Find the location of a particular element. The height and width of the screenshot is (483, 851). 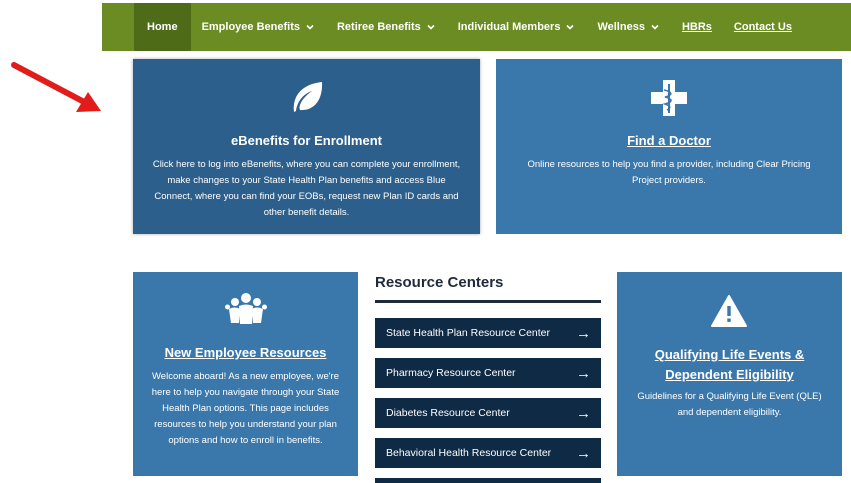

nav-individual-members: Individual Members is located at coordinates (517, 27).